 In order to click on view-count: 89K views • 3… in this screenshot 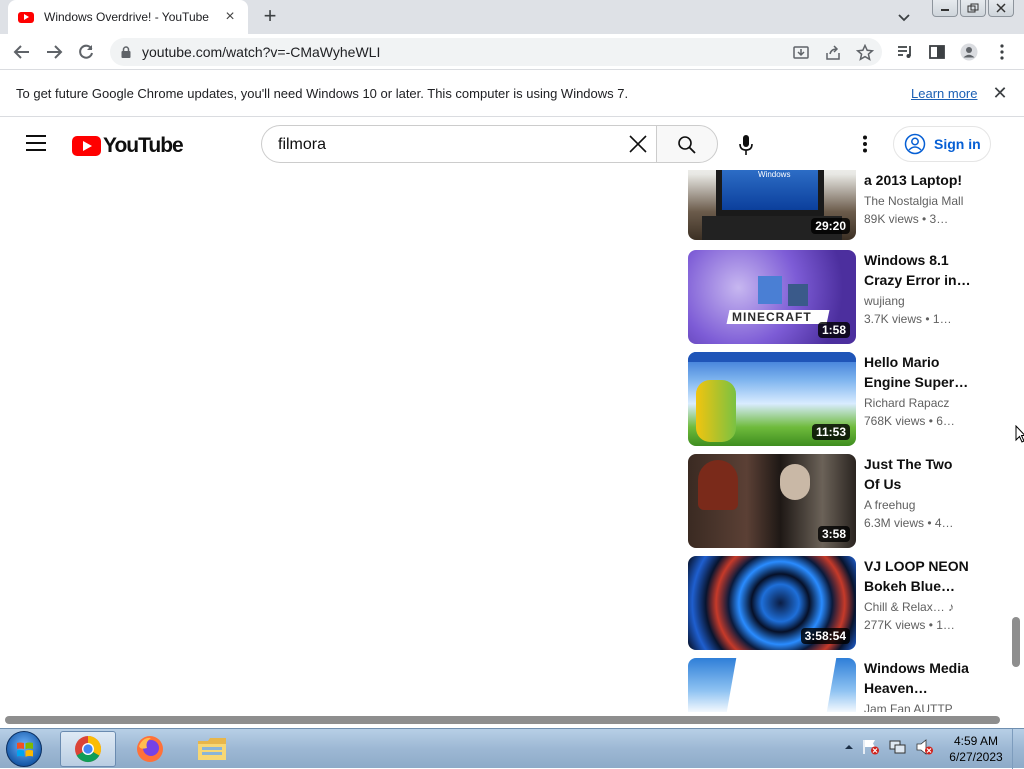, I will do `click(906, 219)`.